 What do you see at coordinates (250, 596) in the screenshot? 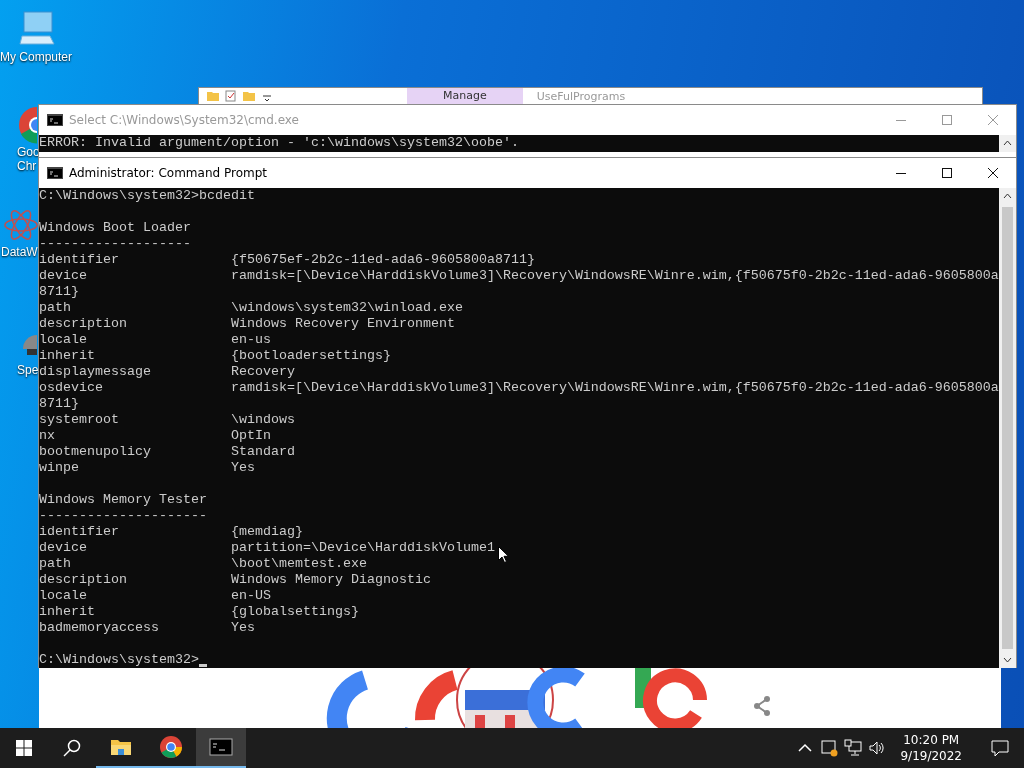
I see `console-value: en-US` at bounding box center [250, 596].